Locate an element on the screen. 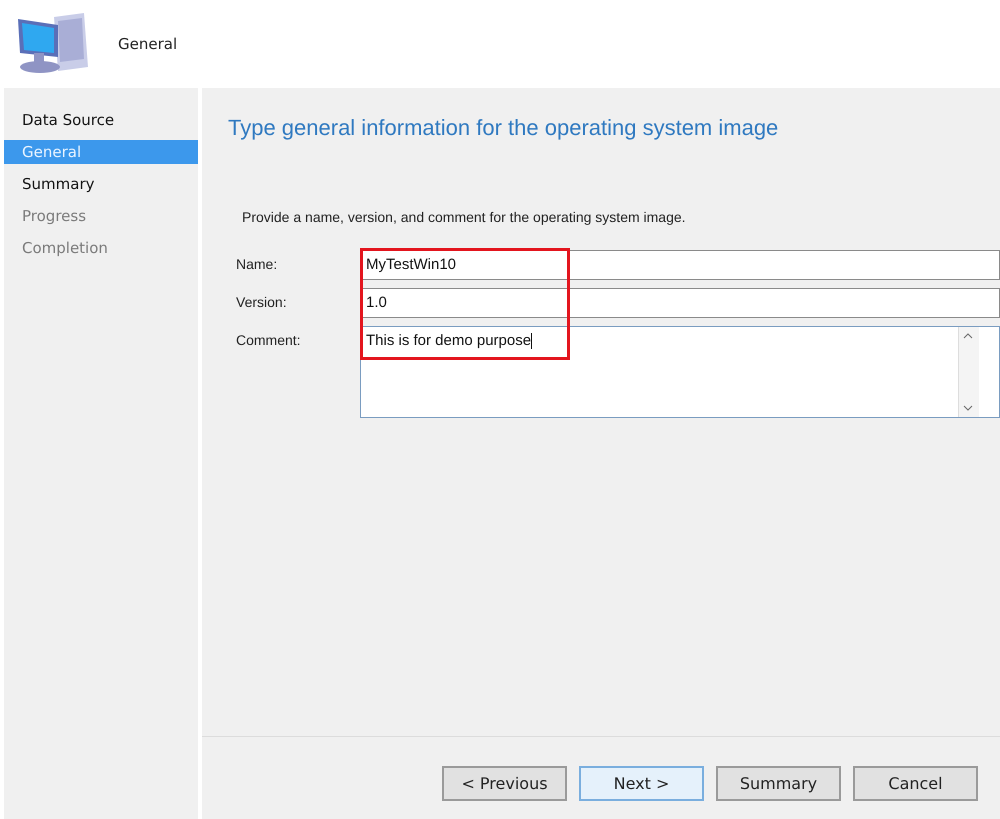 This screenshot has width=1000, height=819. step-item: Data Source is located at coordinates (101, 120).